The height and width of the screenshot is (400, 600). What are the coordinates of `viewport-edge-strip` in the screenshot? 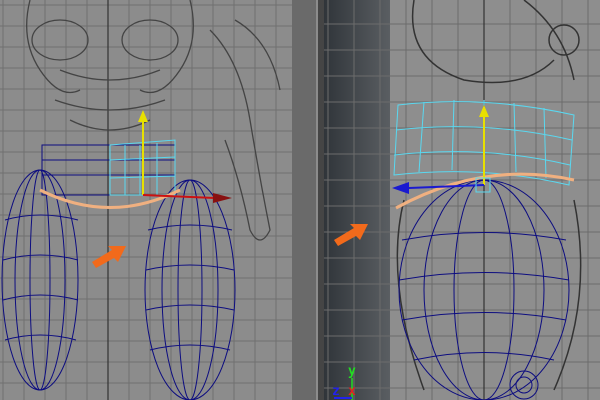 It's located at (304, 200).